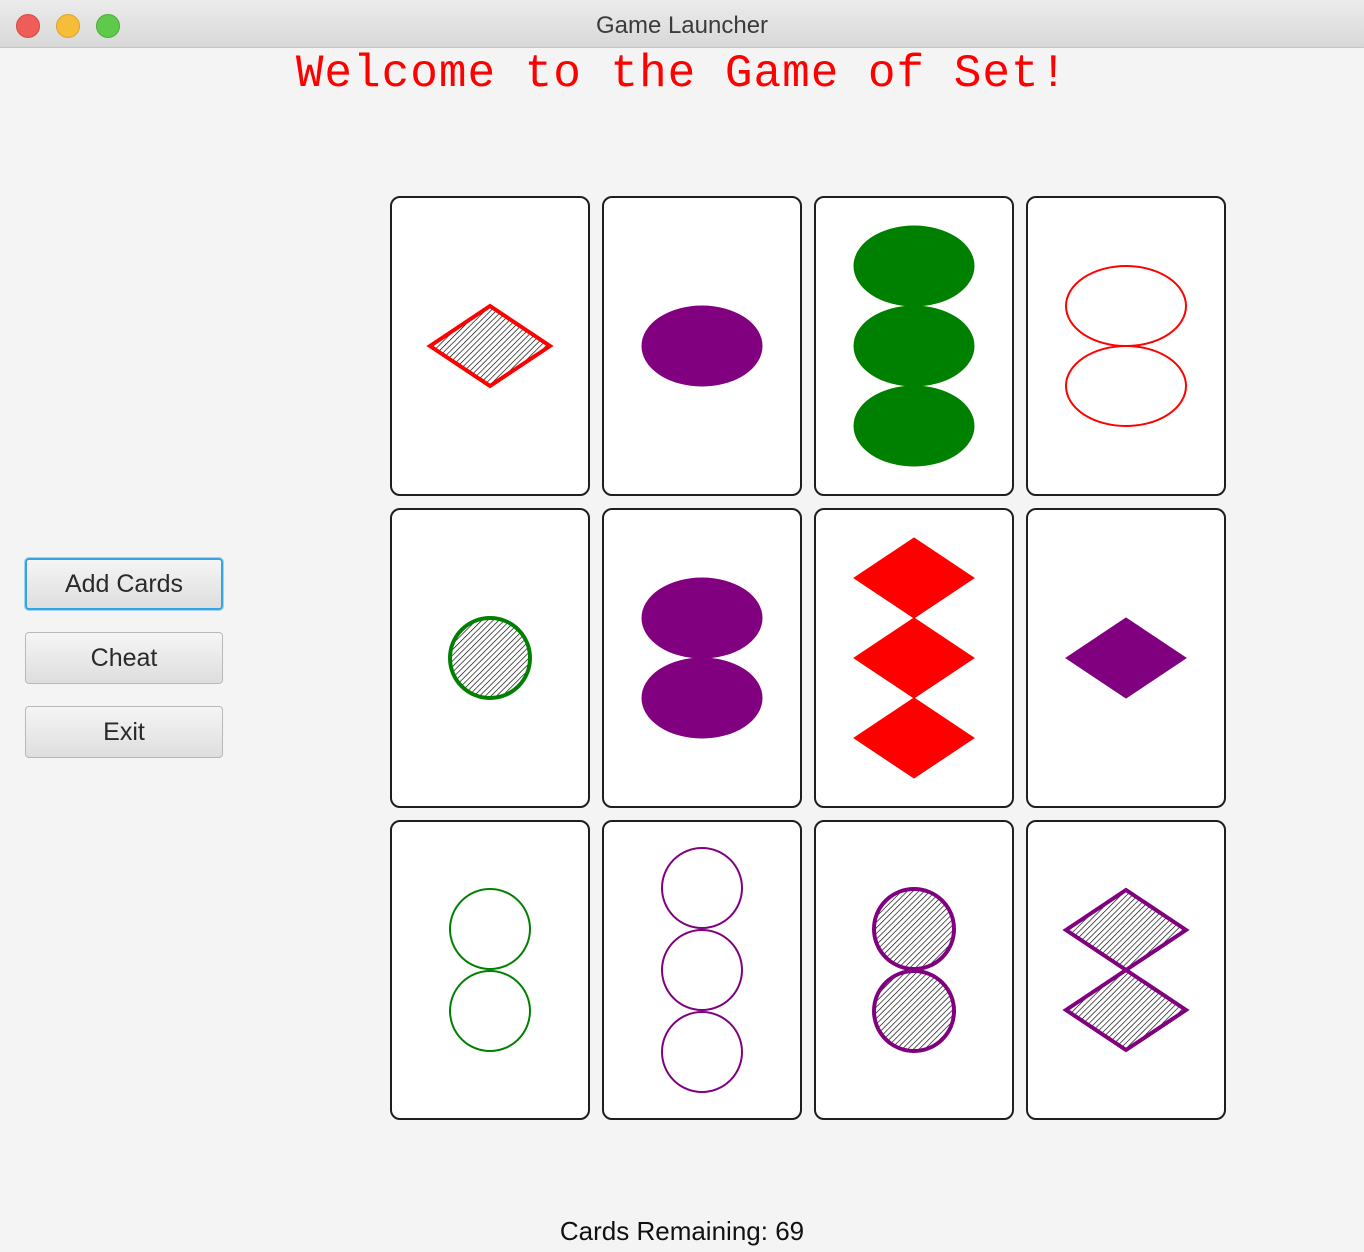 This screenshot has height=1252, width=1364. I want to click on cheat-button: Cheat, so click(124, 658).